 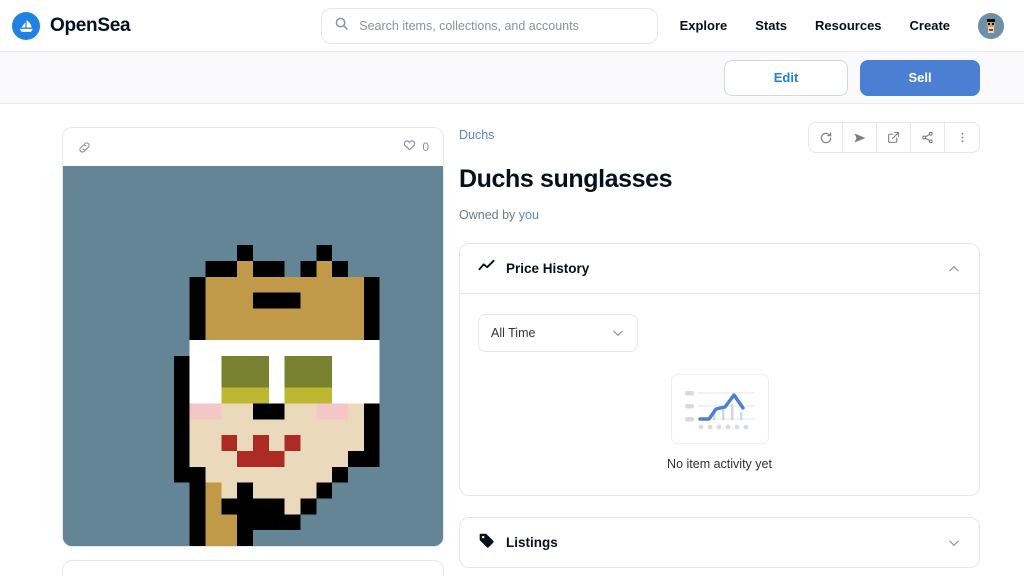 What do you see at coordinates (930, 25) in the screenshot?
I see `nav-link-create: Create` at bounding box center [930, 25].